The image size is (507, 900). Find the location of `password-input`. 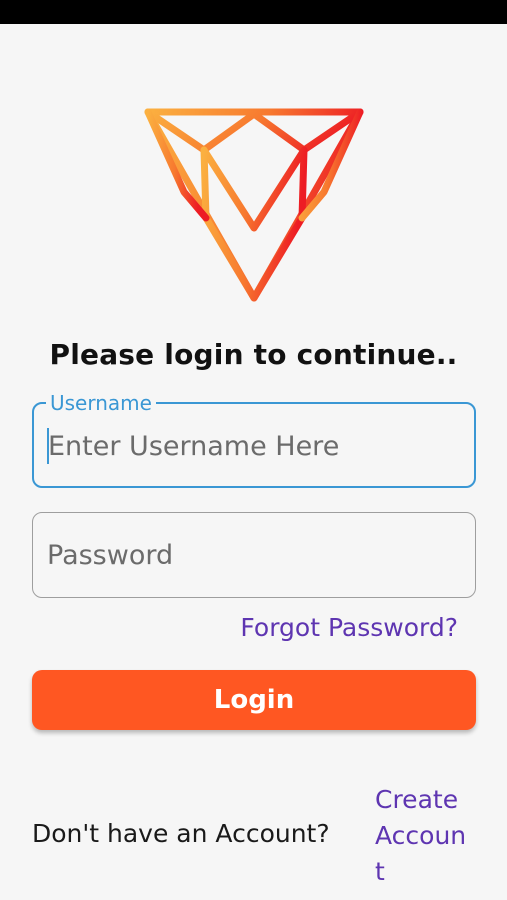

password-input is located at coordinates (252, 555).